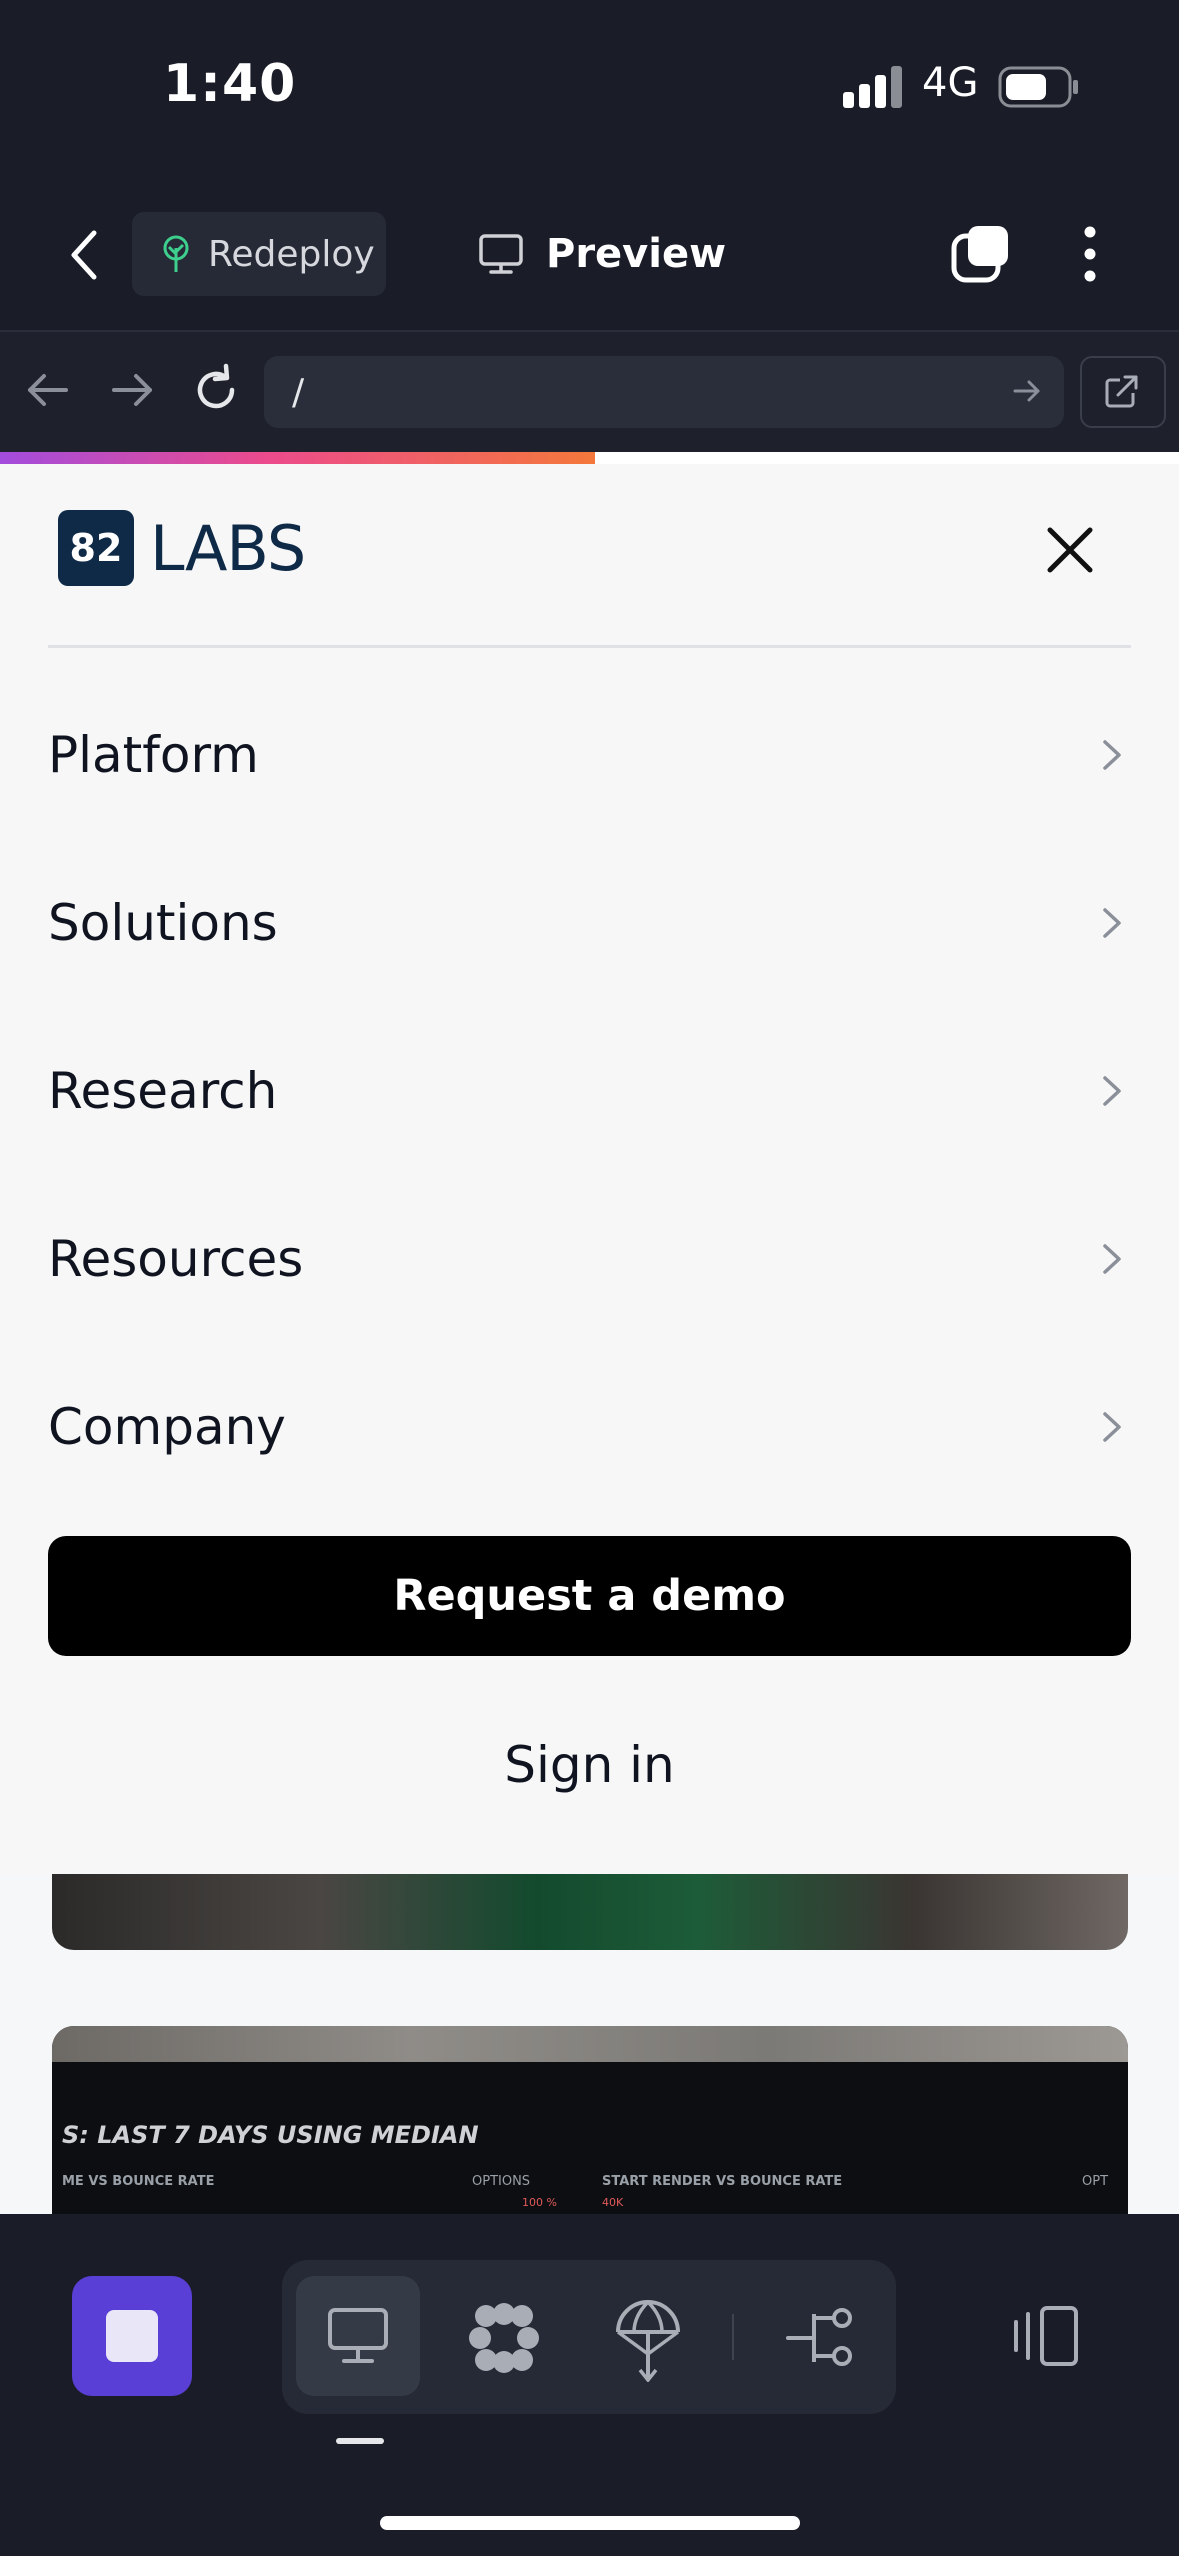 The image size is (1179, 2556). I want to click on stop-icon, so click(132, 2336).